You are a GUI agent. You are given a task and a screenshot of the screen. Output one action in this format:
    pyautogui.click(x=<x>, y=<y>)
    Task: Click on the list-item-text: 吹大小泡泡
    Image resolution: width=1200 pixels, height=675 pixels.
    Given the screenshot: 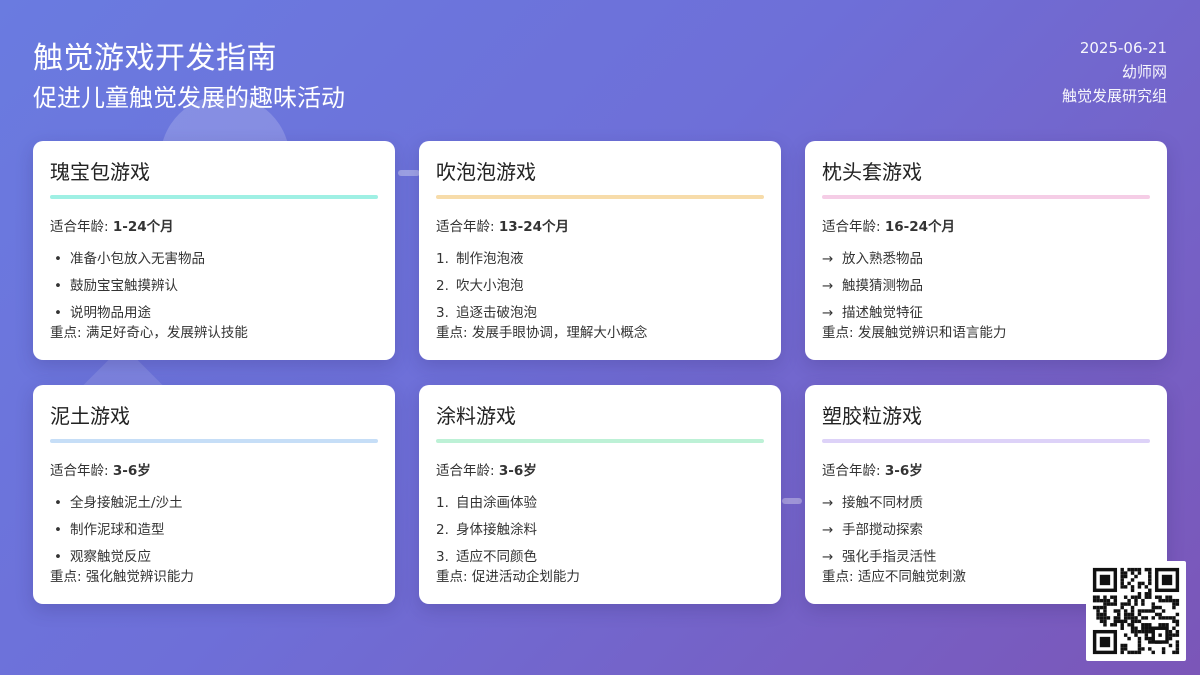 What is the action you would take?
    pyautogui.click(x=490, y=286)
    